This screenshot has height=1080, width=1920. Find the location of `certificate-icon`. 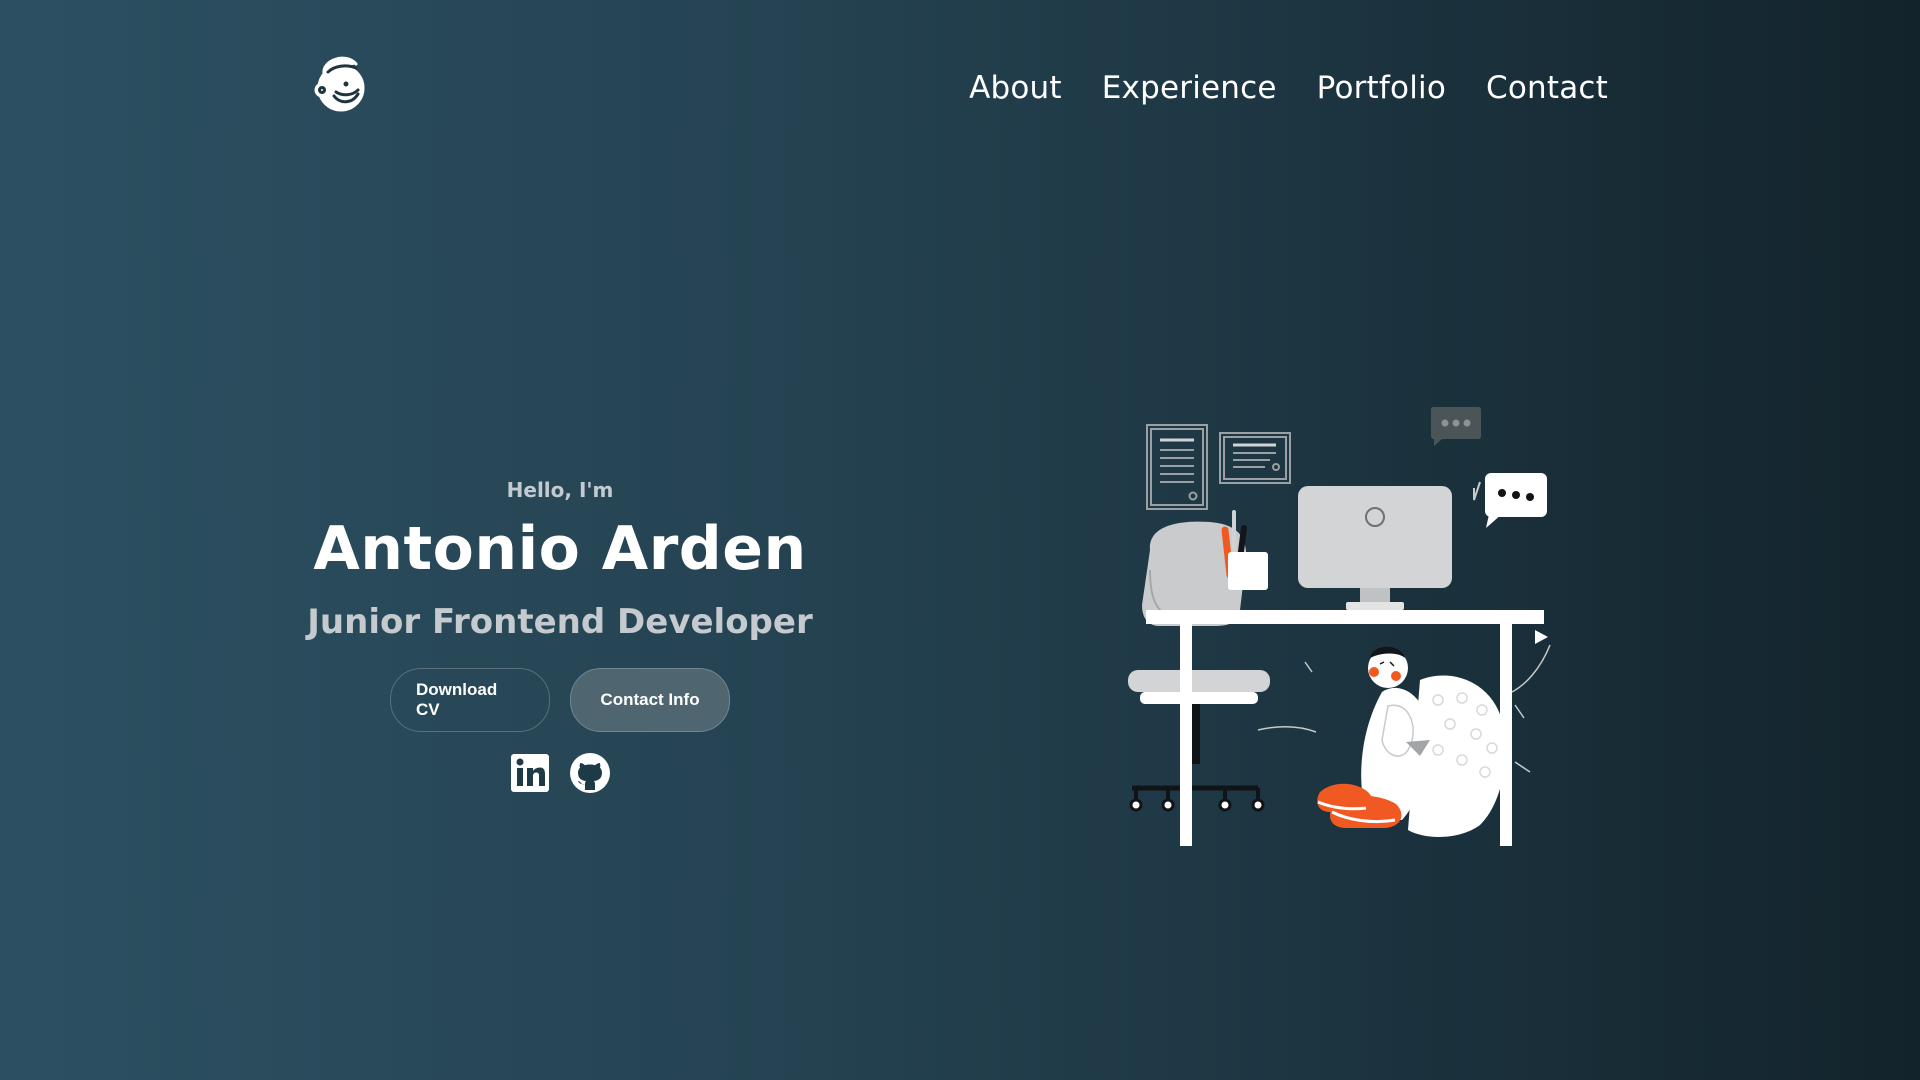

certificate-icon is located at coordinates (1218, 467).